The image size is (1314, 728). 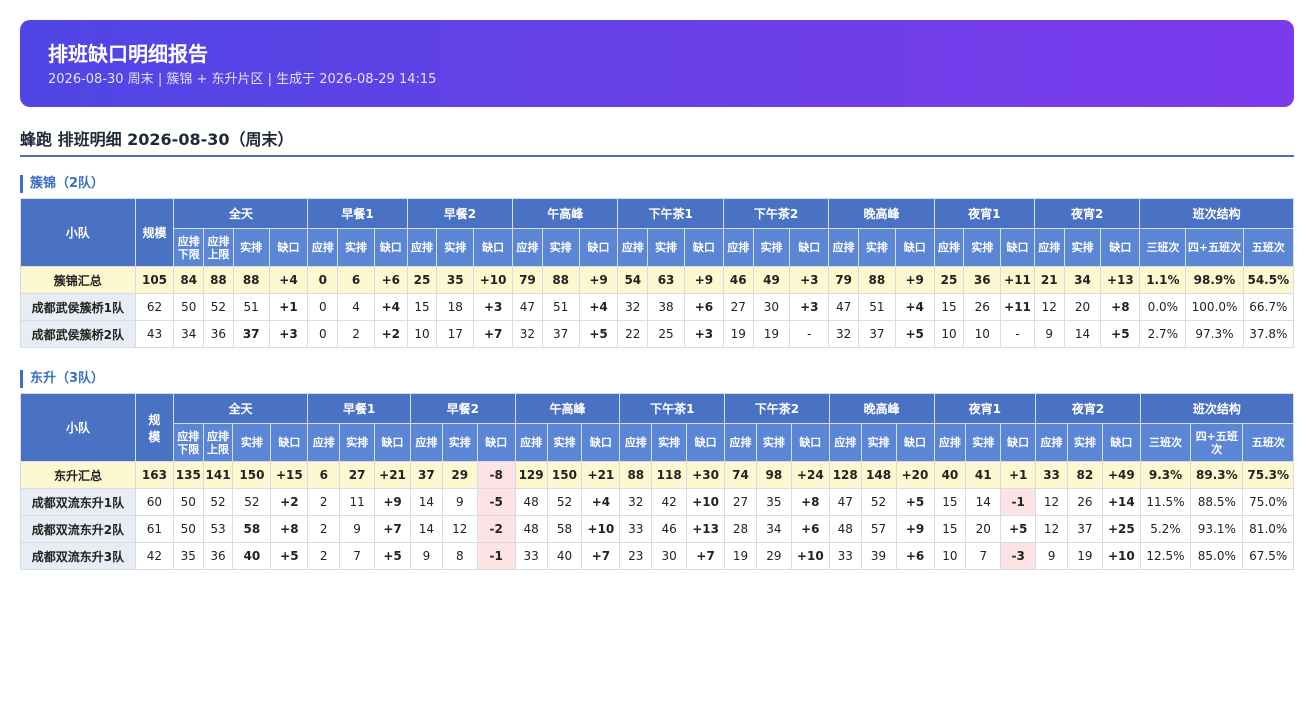 What do you see at coordinates (983, 502) in the screenshot?
I see `table-cell: 14` at bounding box center [983, 502].